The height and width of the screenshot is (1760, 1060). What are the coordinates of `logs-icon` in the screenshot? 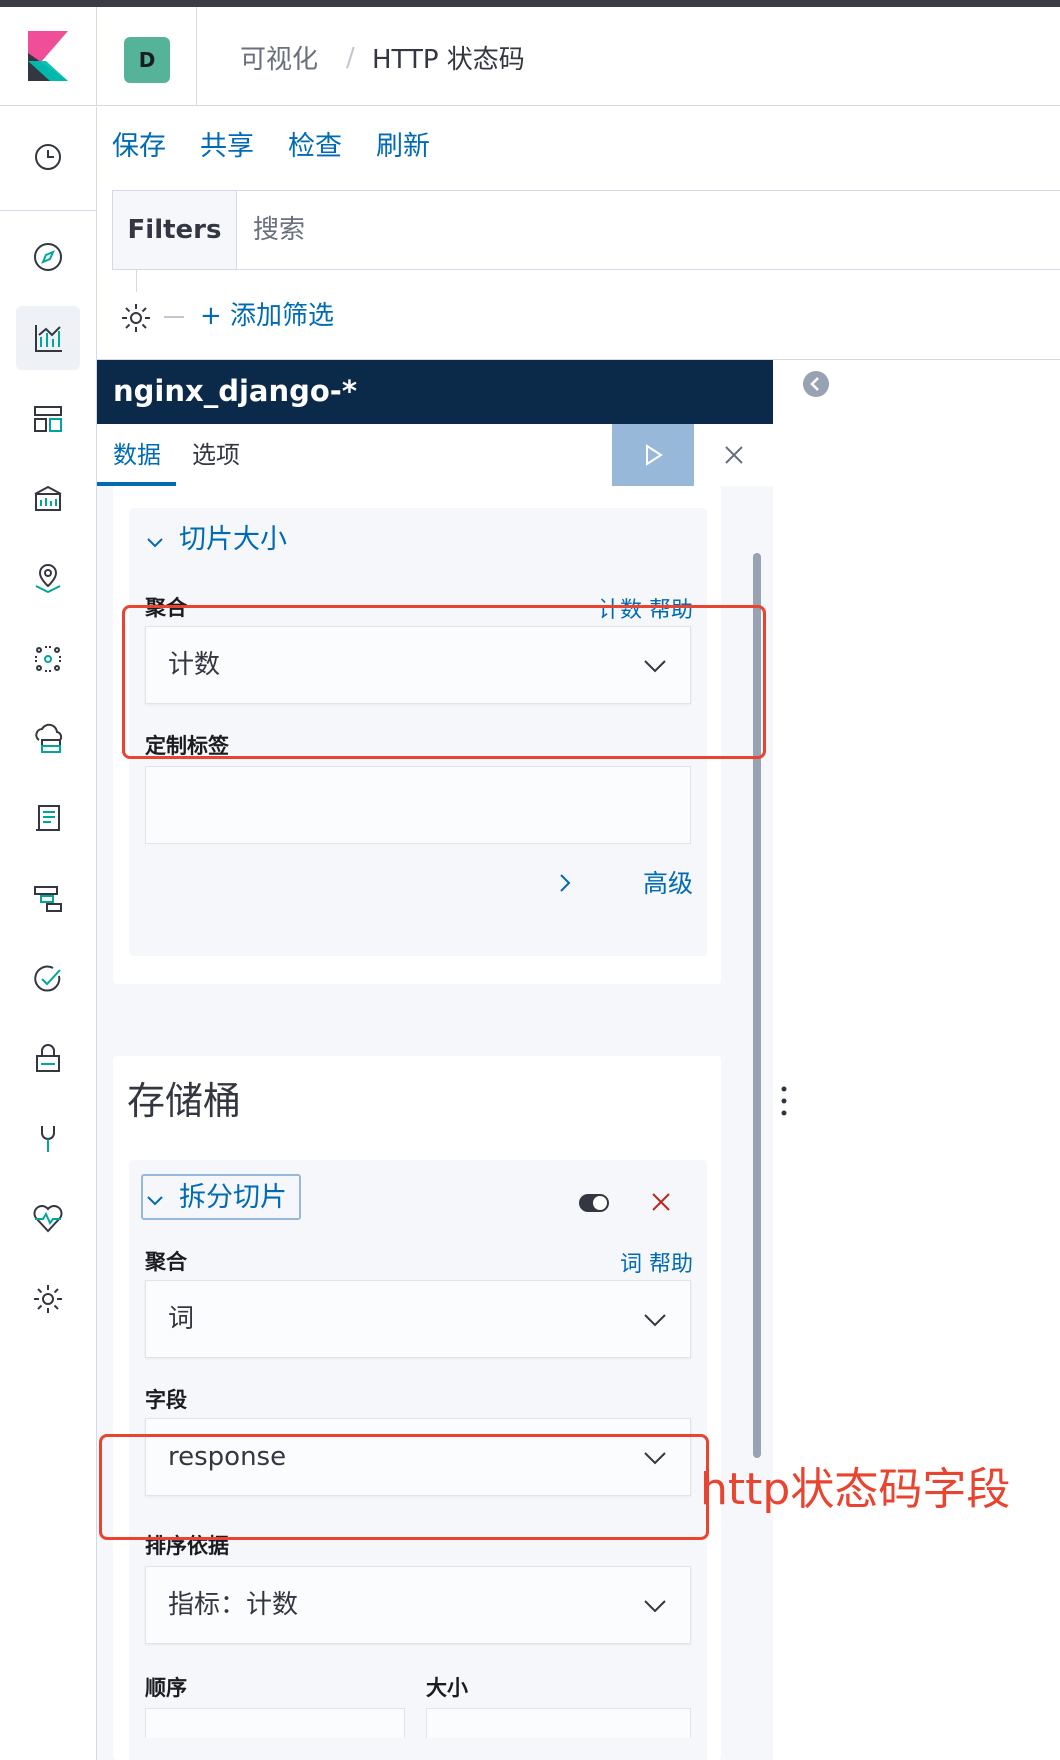 It's located at (48, 818).